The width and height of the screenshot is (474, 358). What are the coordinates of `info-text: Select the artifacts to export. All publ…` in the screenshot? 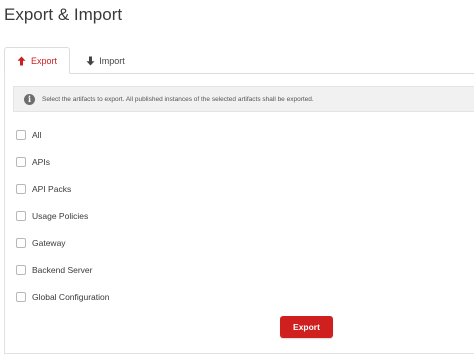 It's located at (178, 99).